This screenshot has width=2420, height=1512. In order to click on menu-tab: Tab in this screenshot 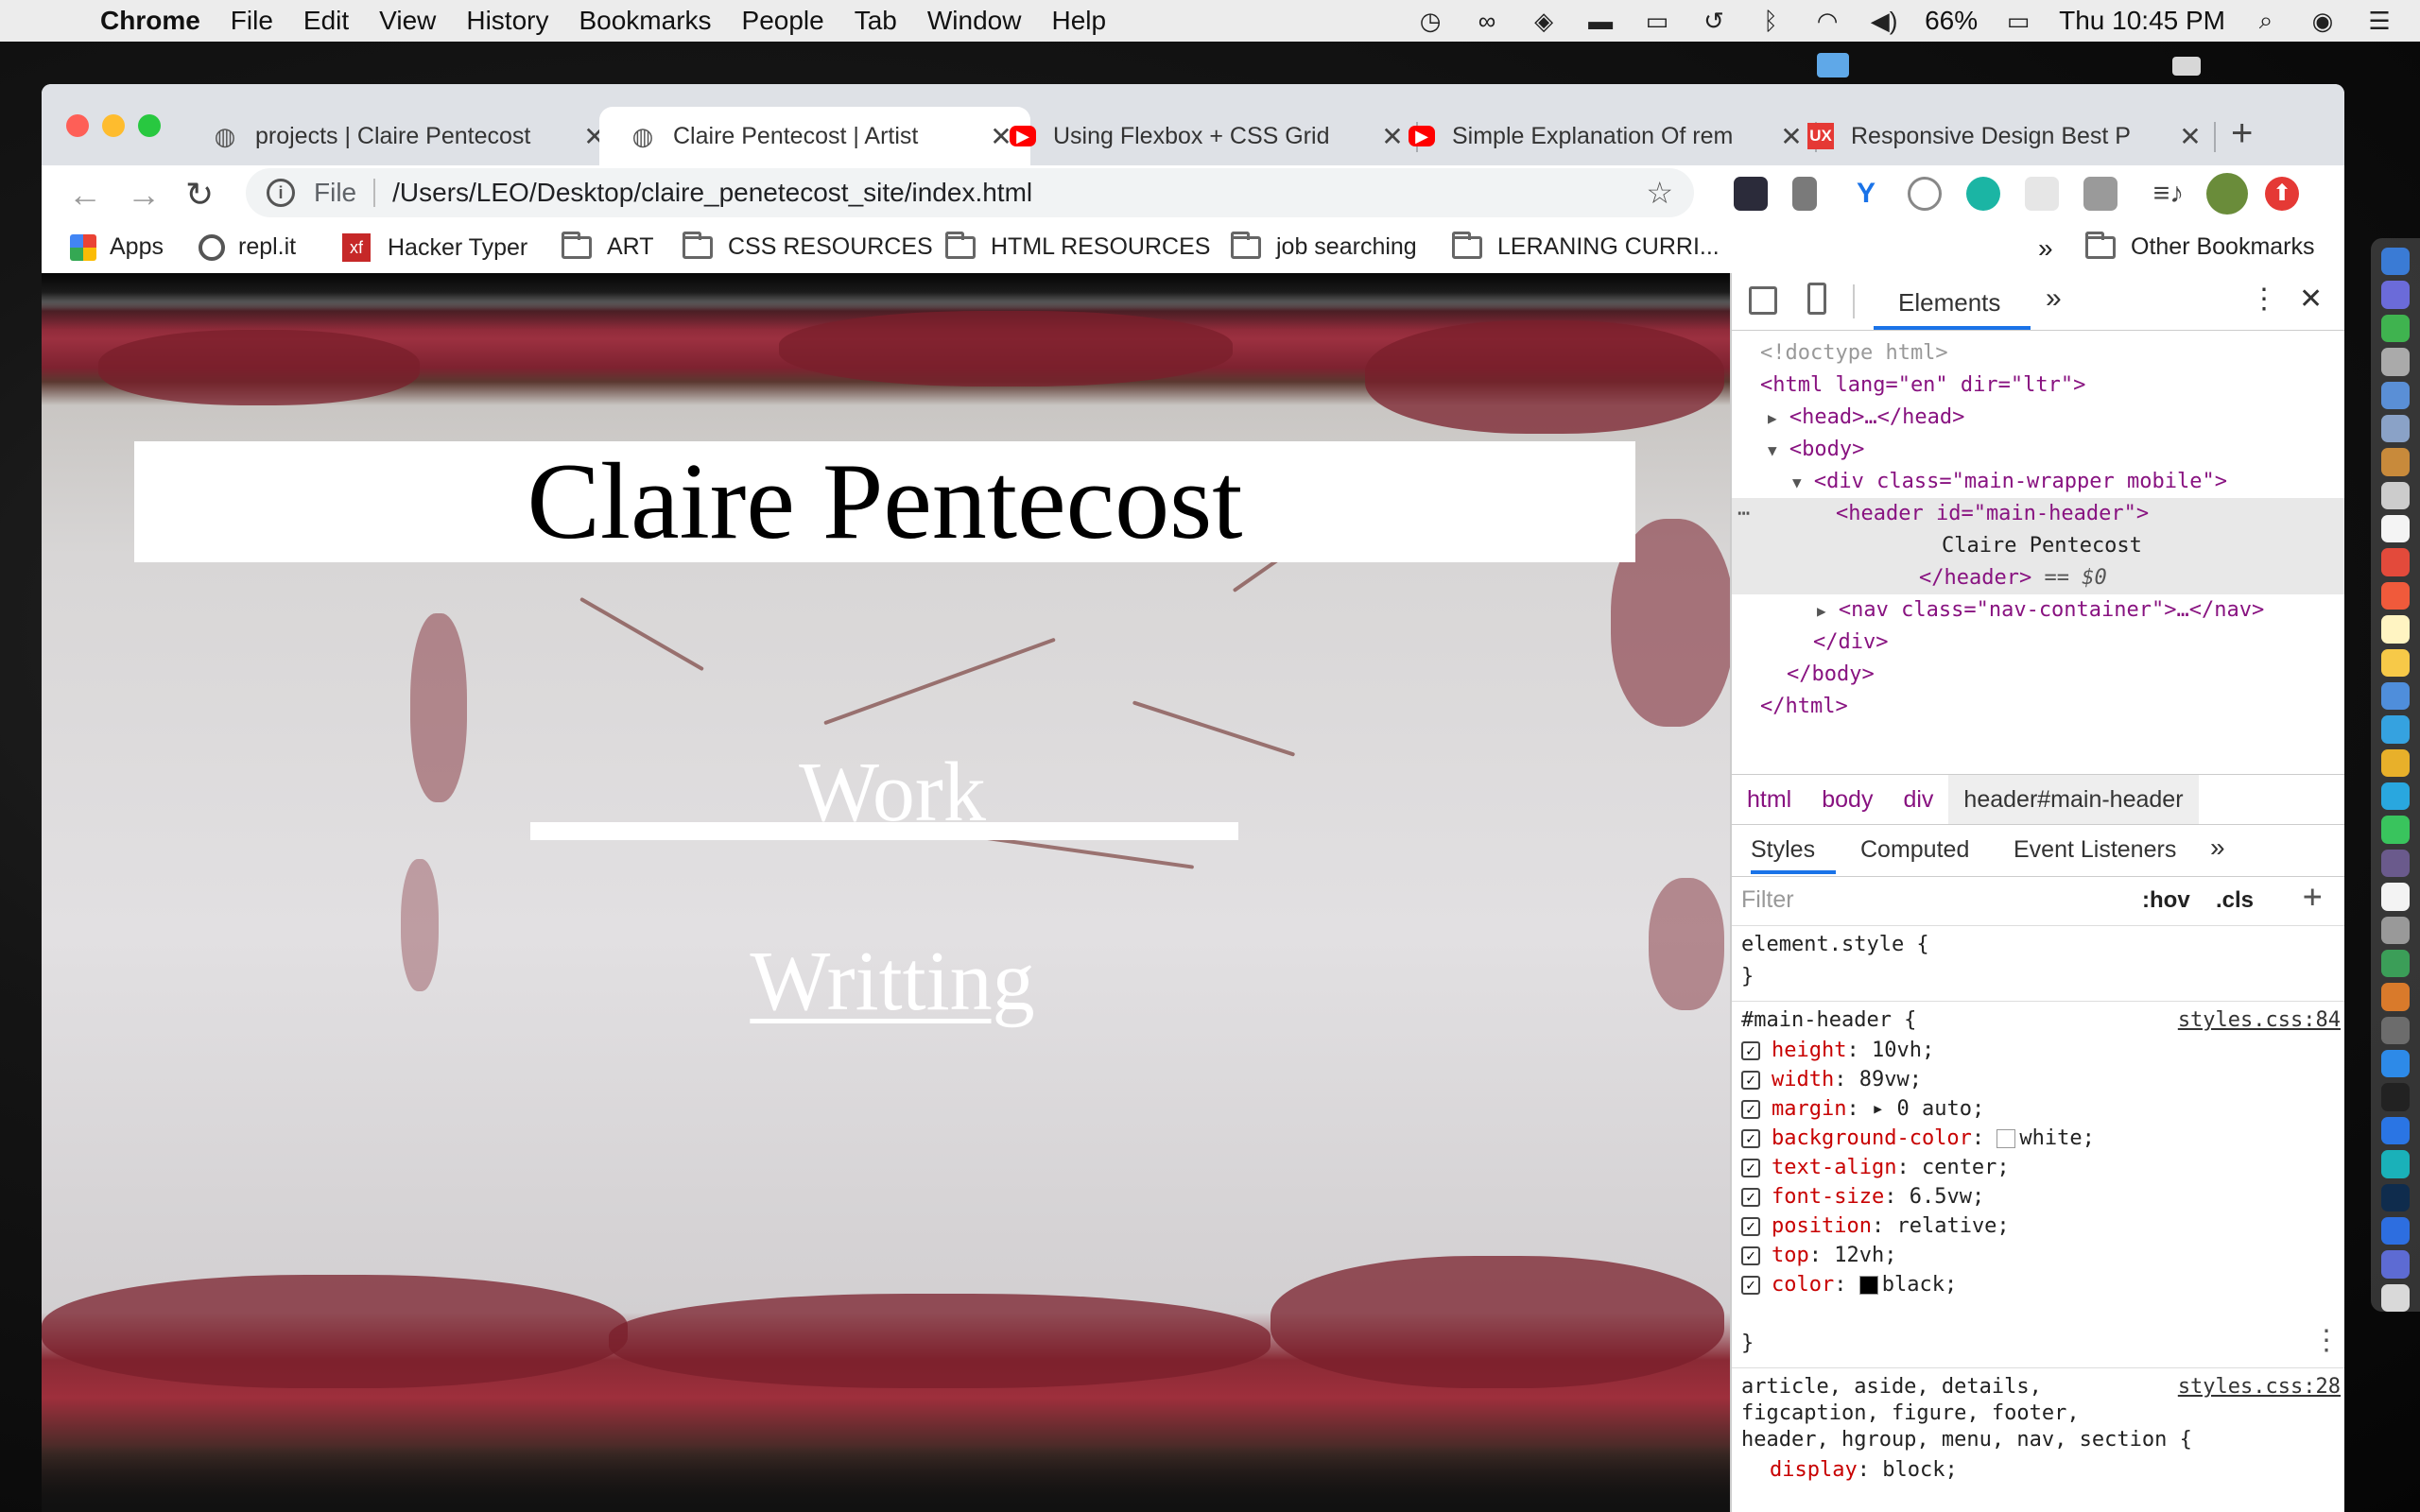, I will do `click(876, 21)`.